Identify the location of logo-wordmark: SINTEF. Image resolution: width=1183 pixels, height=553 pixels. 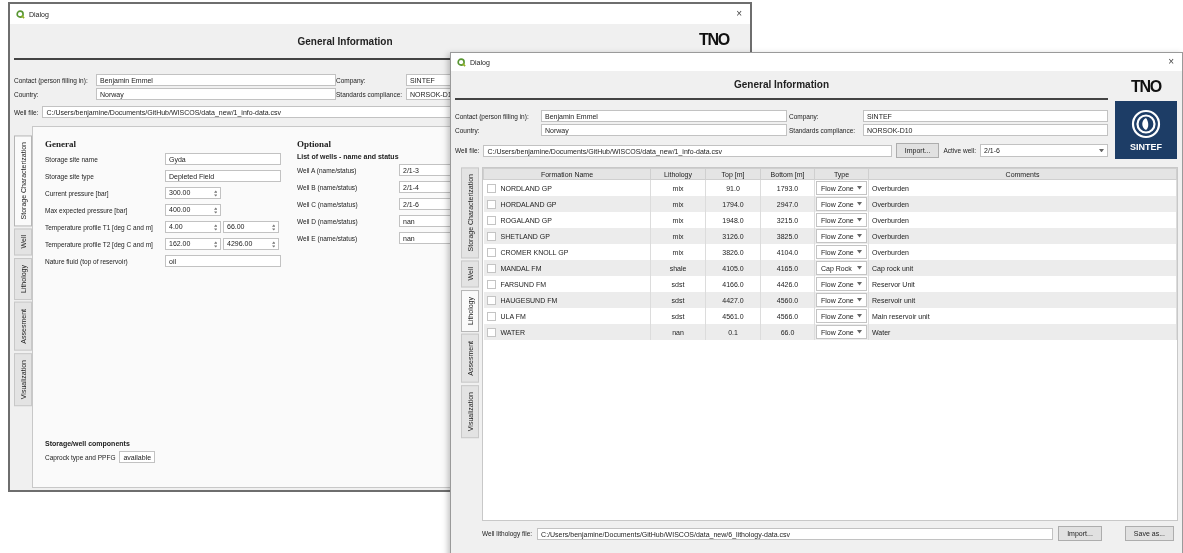
(1146, 146).